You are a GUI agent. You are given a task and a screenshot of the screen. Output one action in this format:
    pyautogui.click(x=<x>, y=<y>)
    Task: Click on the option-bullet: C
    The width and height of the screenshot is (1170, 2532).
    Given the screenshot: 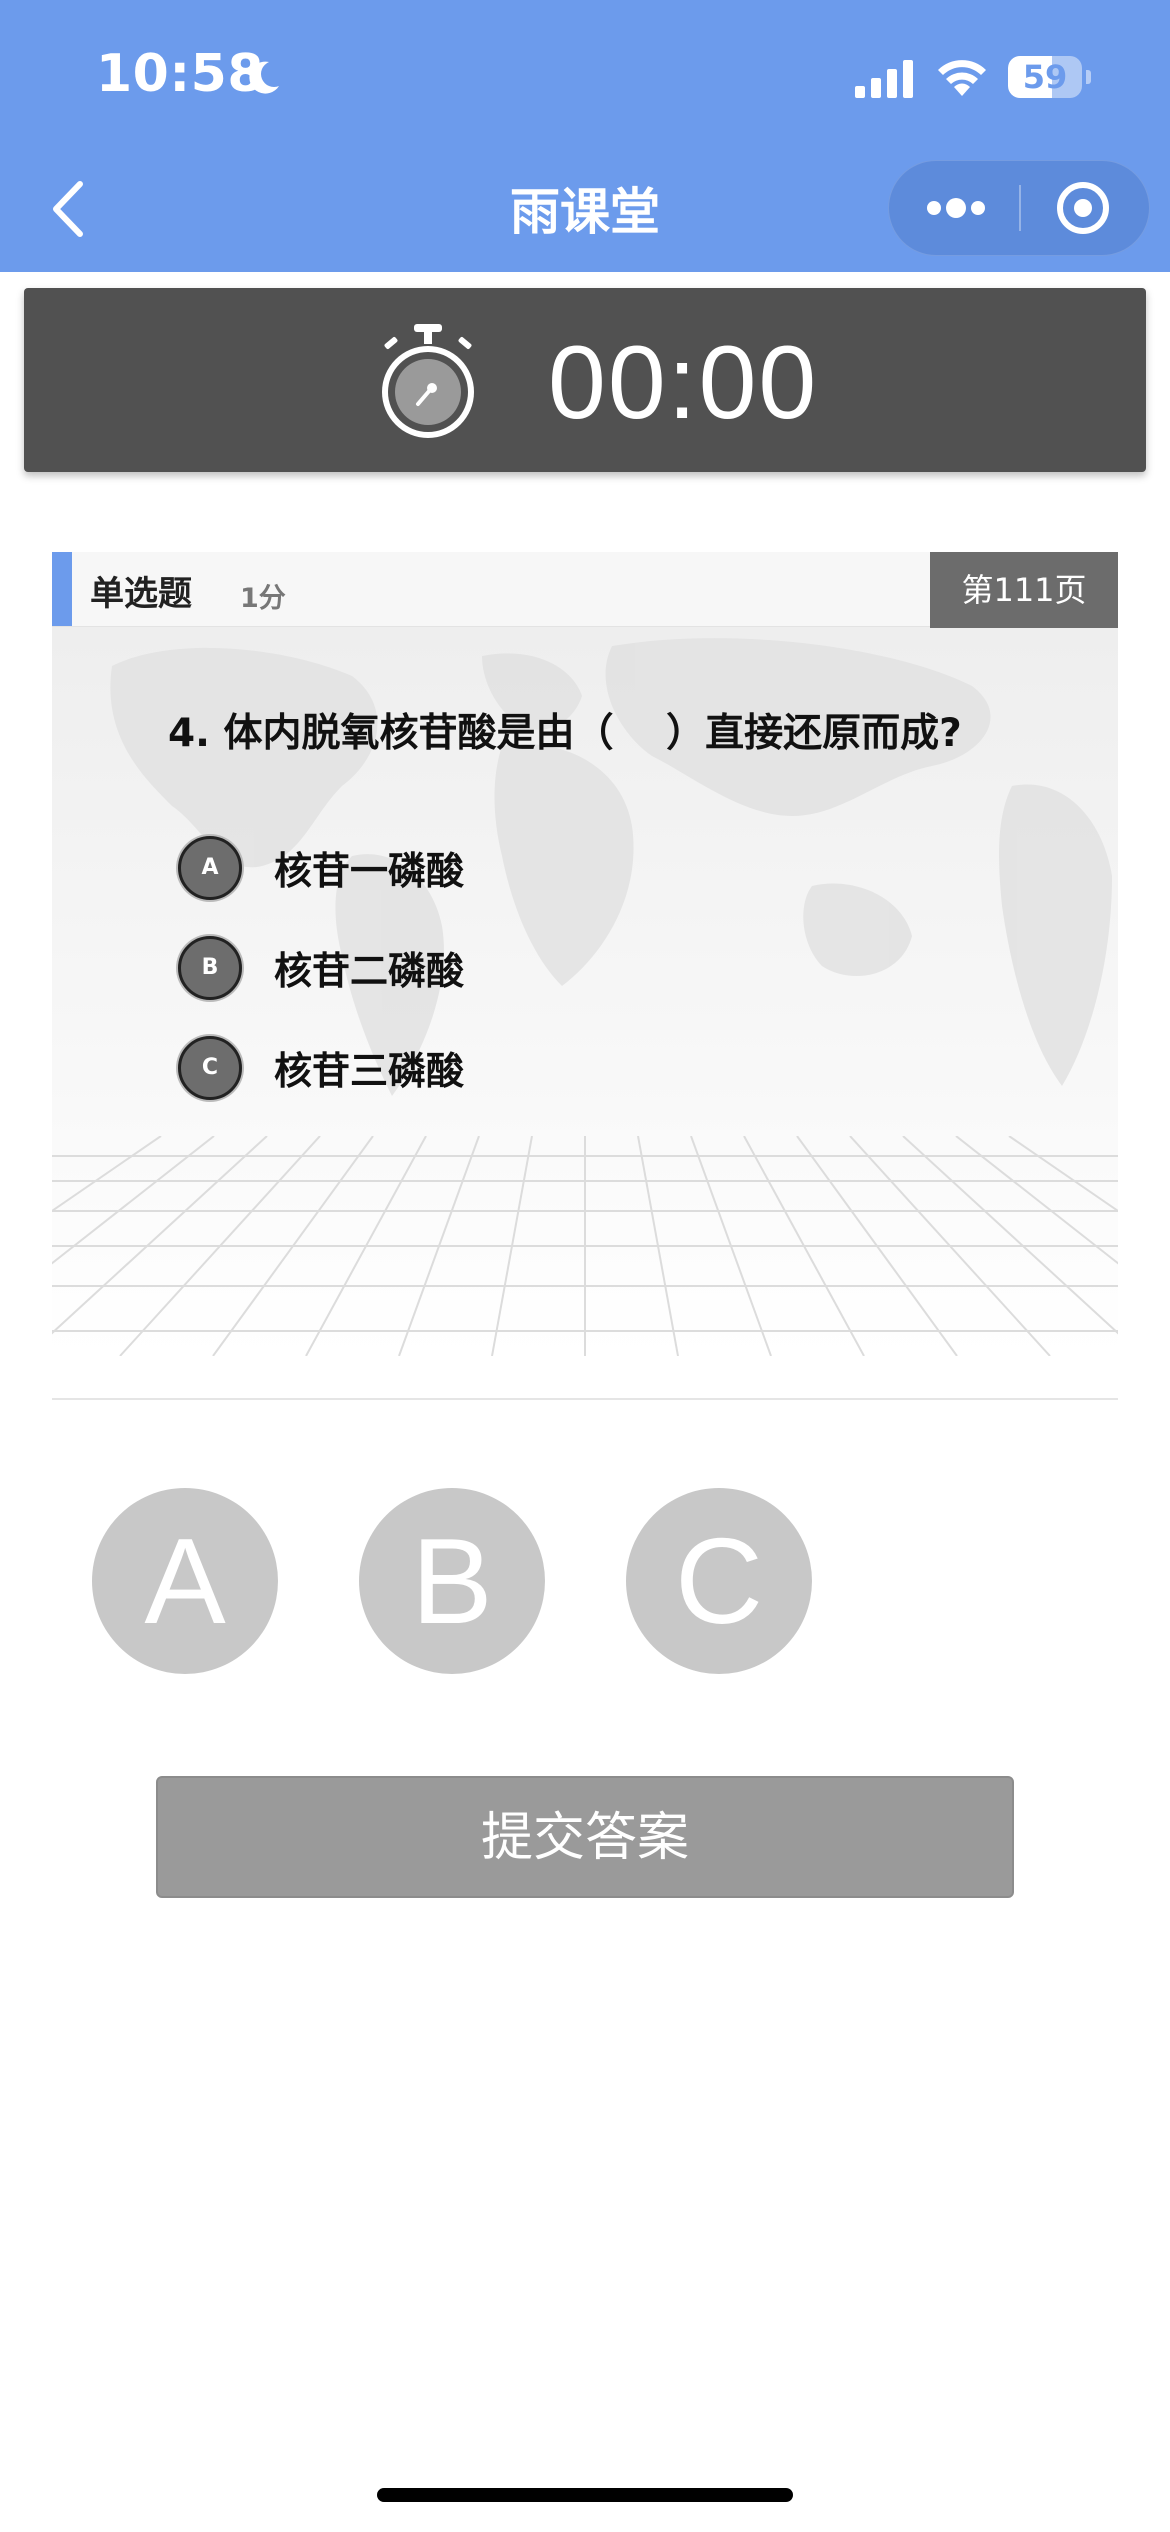 What is the action you would take?
    pyautogui.click(x=210, y=1068)
    